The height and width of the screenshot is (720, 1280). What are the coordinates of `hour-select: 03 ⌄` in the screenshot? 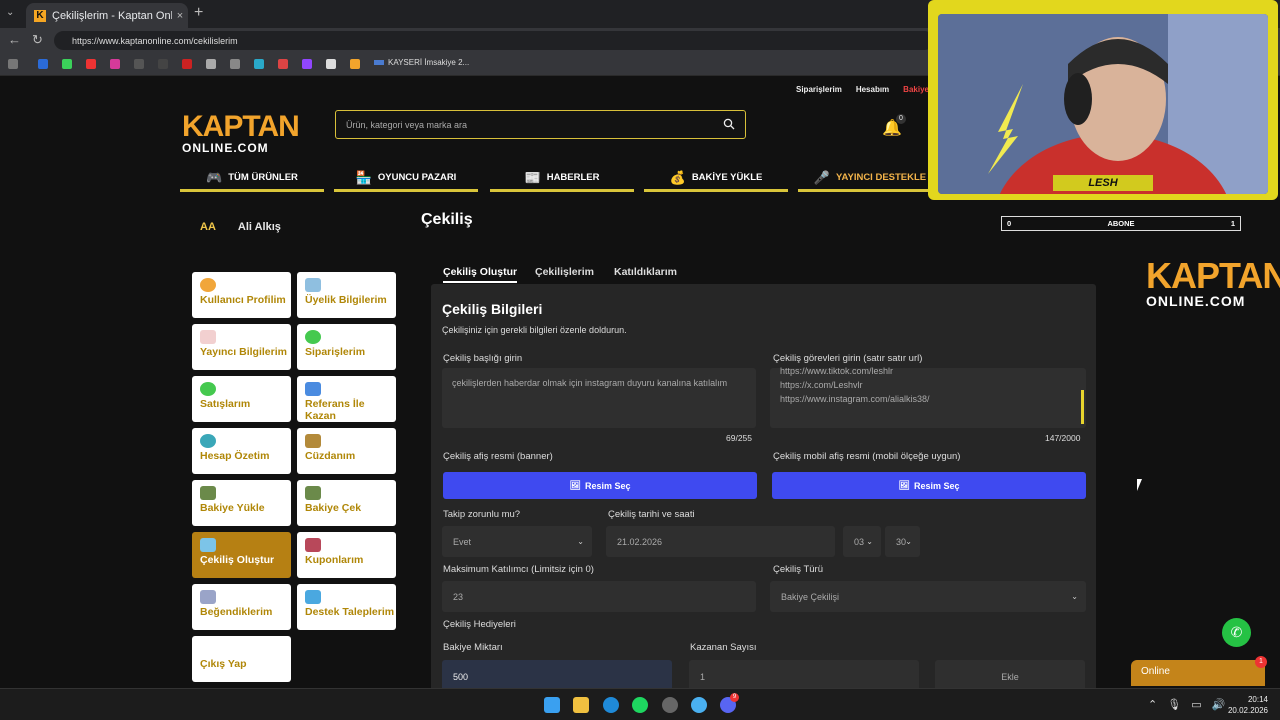 It's located at (862, 541).